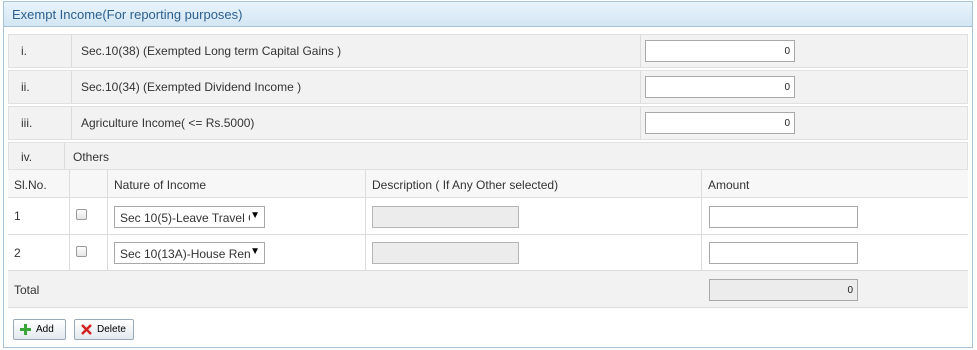  Describe the element at coordinates (91, 157) in the screenshot. I see `others-label: Others` at that location.